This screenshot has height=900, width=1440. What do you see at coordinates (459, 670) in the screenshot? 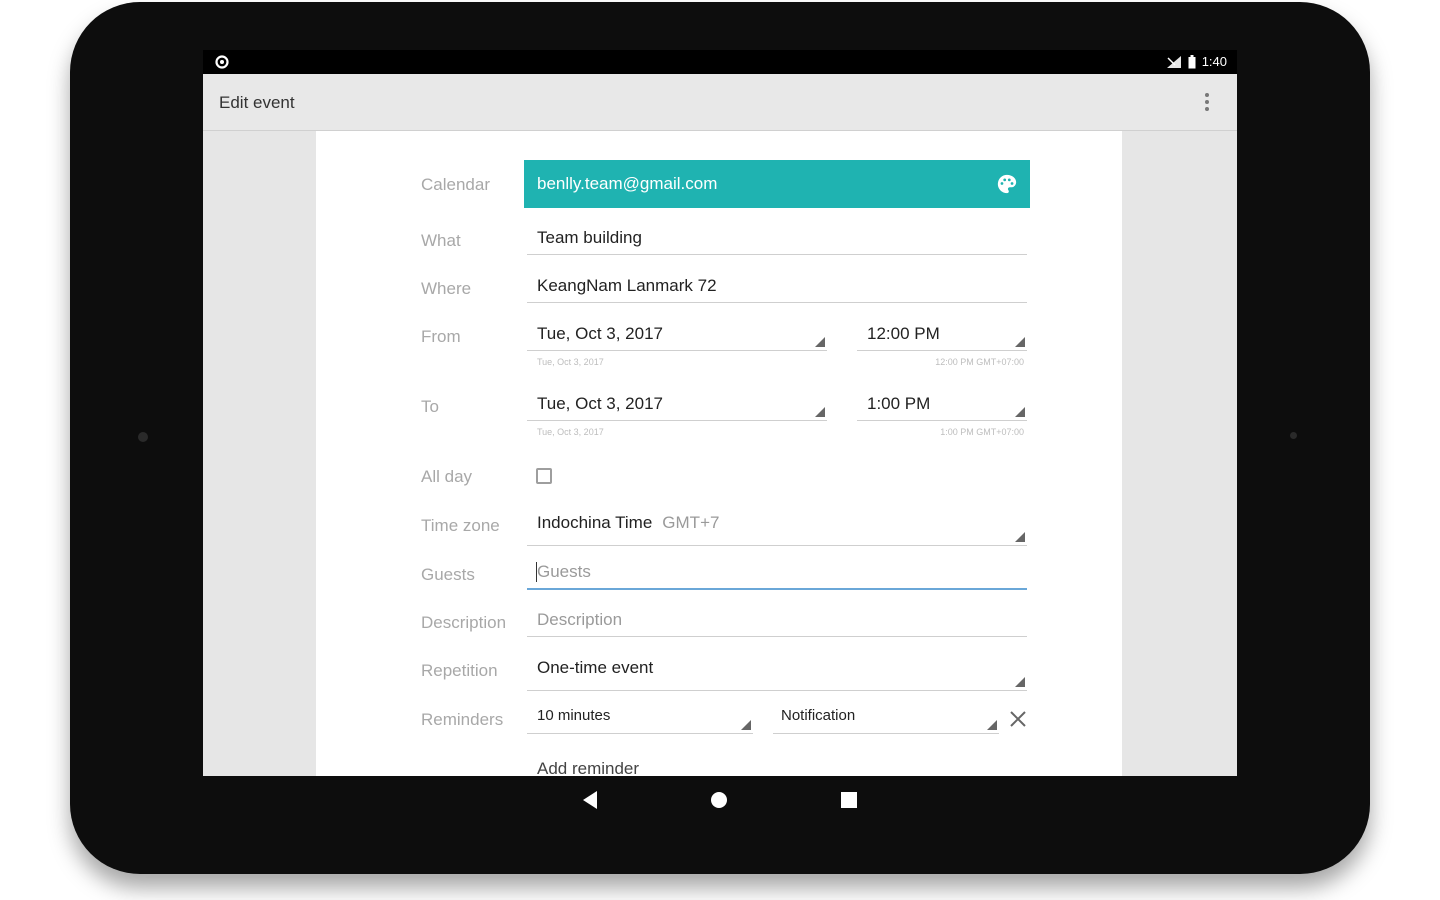
I see `repetition-label: Repetition` at bounding box center [459, 670].